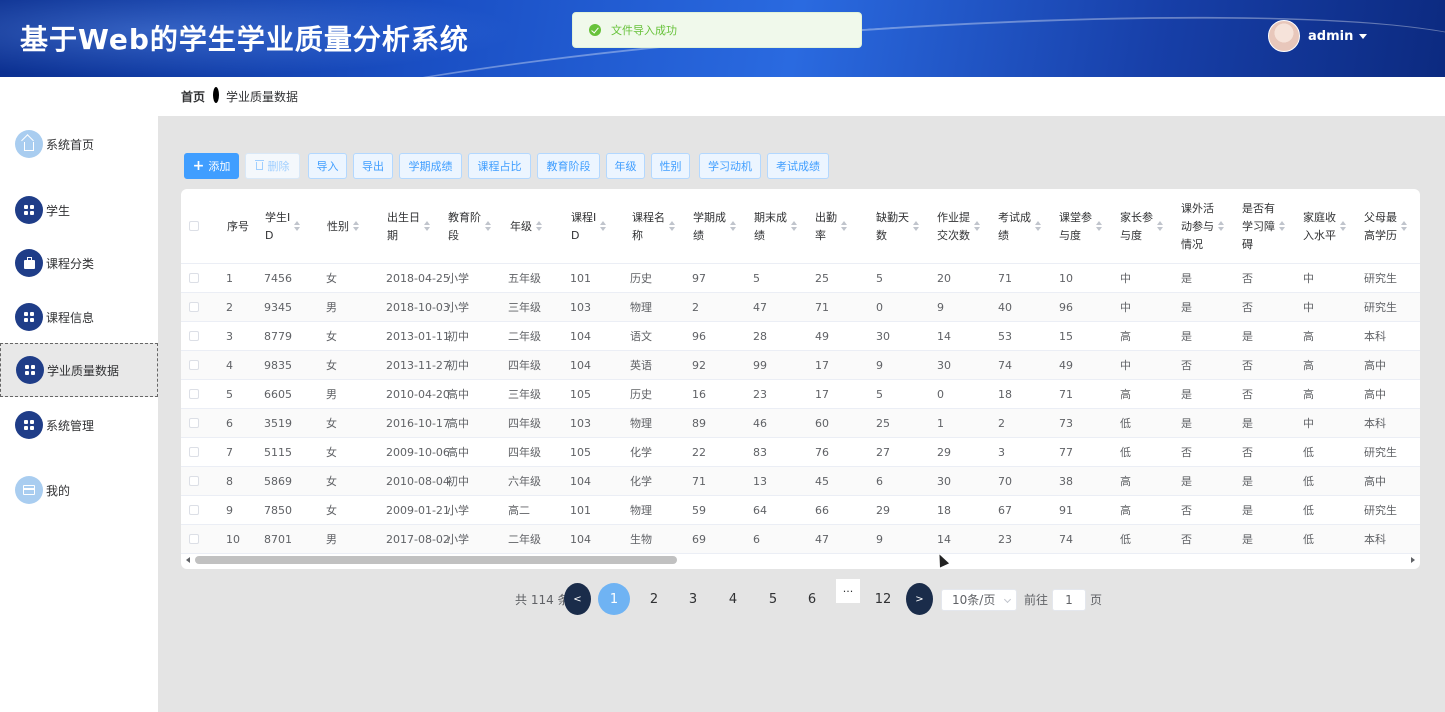 The height and width of the screenshot is (712, 1445). I want to click on column-header: 出生日期, so click(408, 226).